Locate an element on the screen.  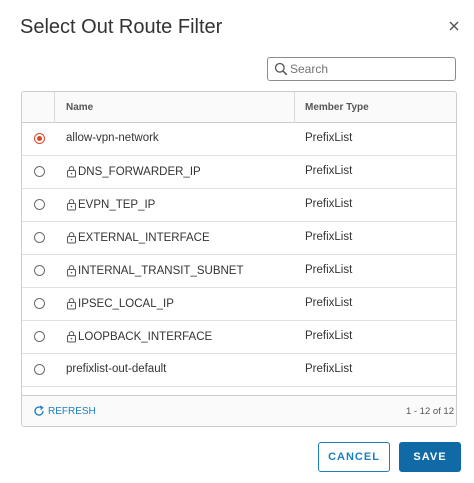
save-button: SAVE is located at coordinates (430, 457).